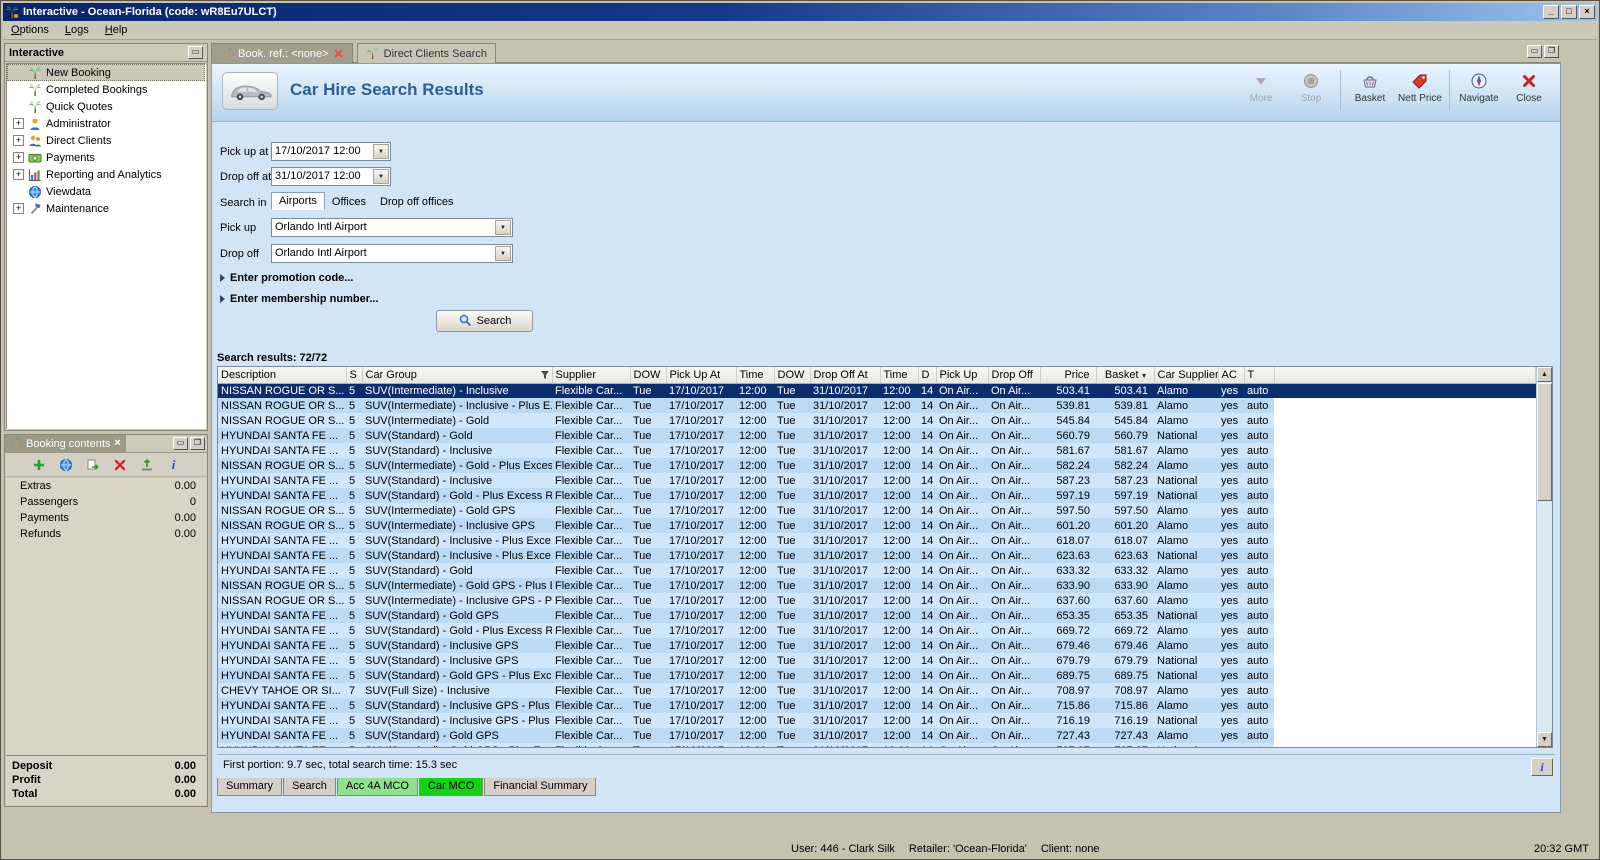  I want to click on menu-logs: Logs, so click(77, 30).